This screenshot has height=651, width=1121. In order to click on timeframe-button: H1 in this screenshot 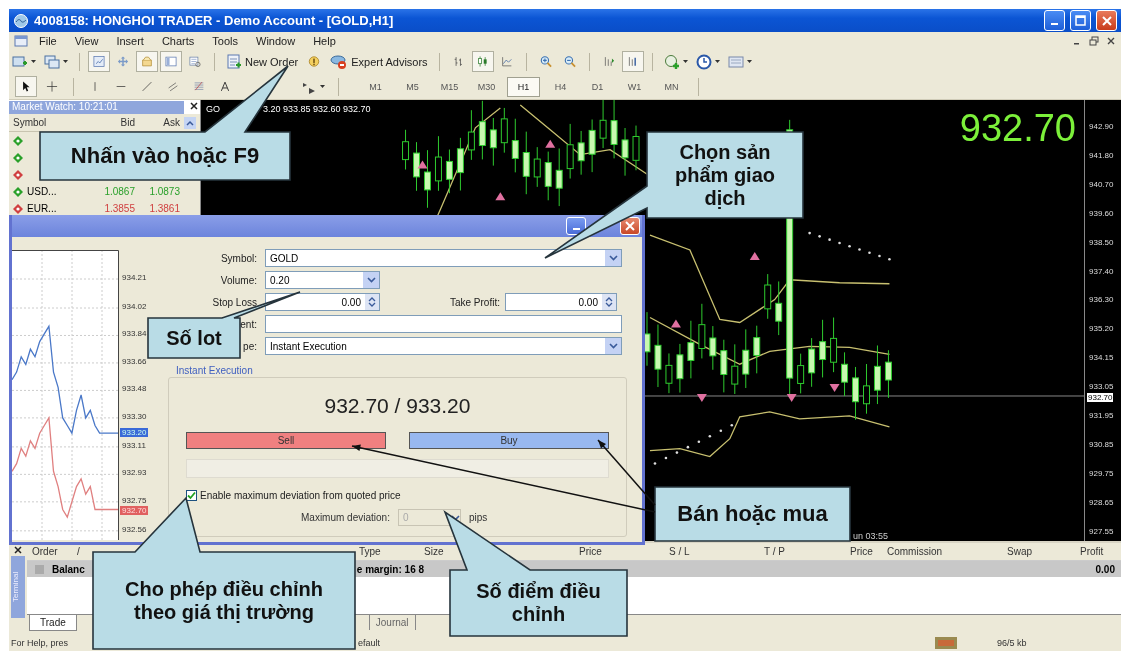, I will do `click(523, 86)`.